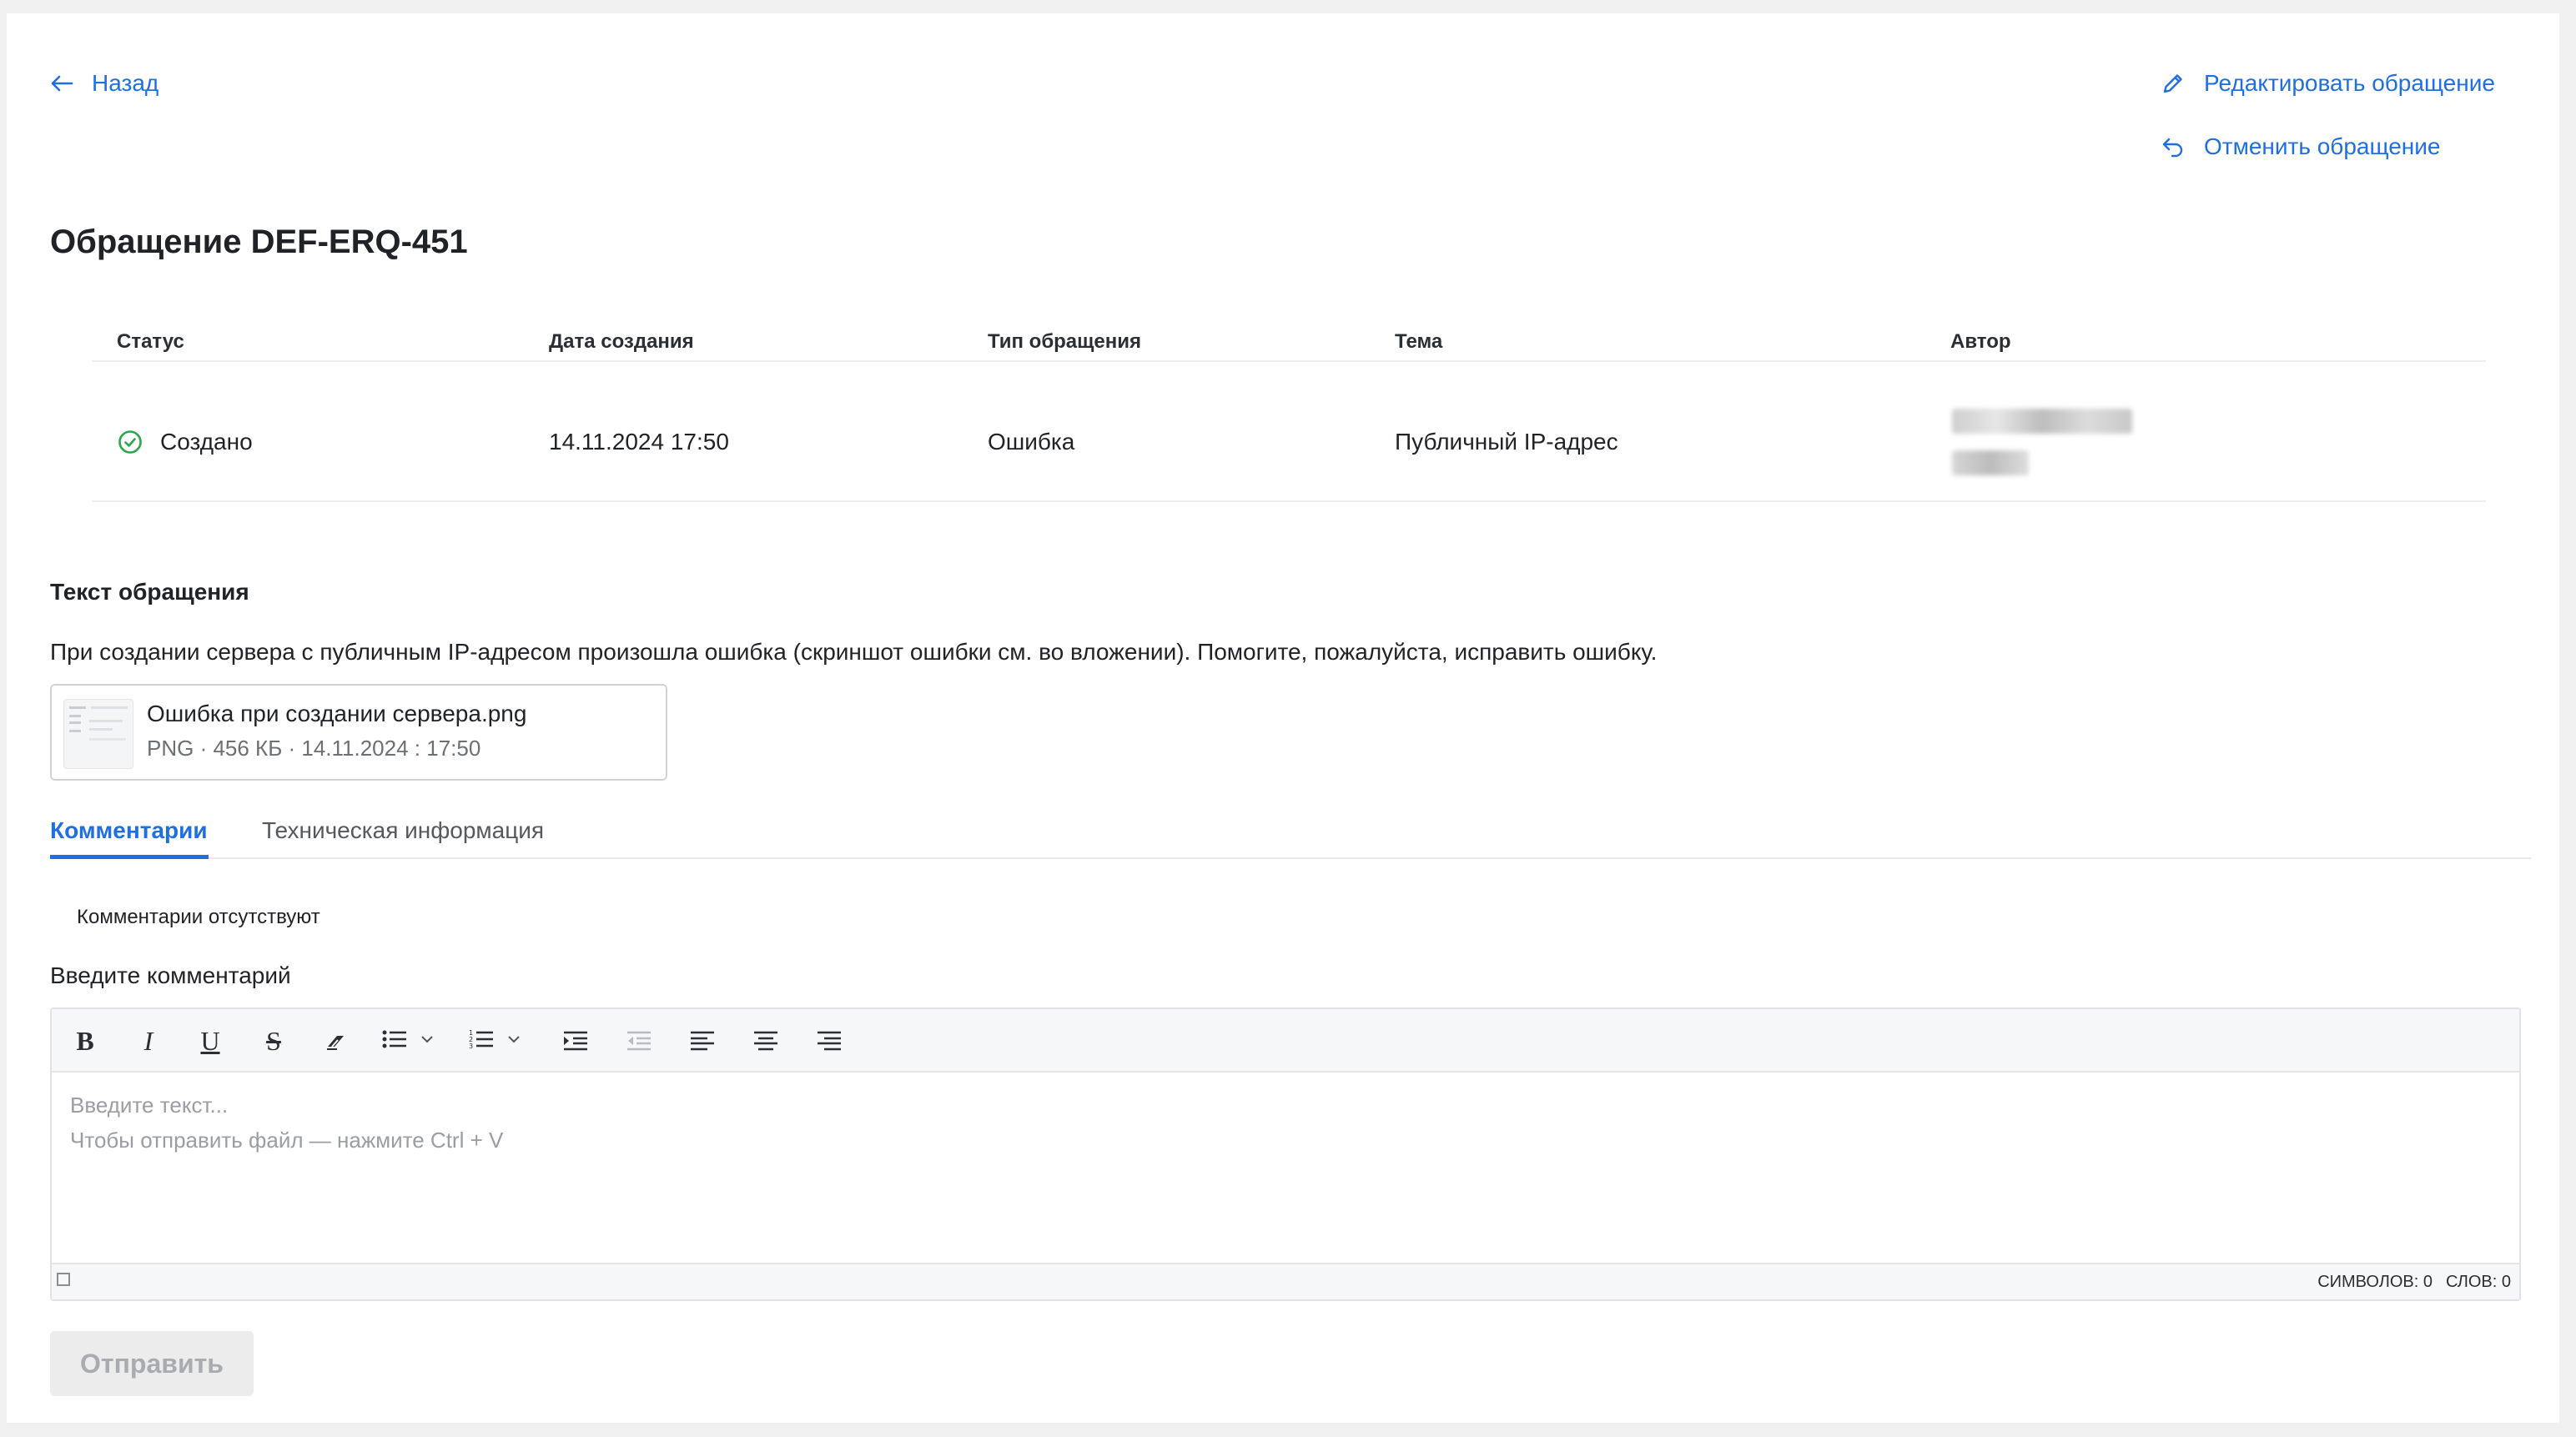 The image size is (2576, 1437). What do you see at coordinates (2349, 83) in the screenshot?
I see `edit-ticket-label: Редактировать обращение` at bounding box center [2349, 83].